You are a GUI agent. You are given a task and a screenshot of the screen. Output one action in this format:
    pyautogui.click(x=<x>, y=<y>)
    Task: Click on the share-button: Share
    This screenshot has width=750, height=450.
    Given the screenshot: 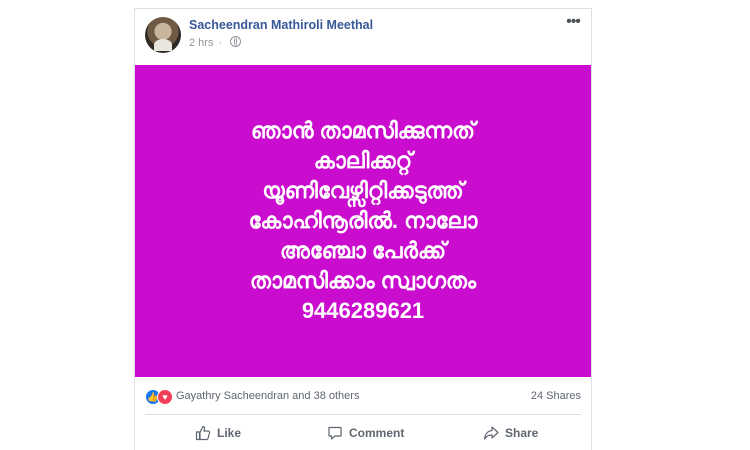 What is the action you would take?
    pyautogui.click(x=510, y=433)
    